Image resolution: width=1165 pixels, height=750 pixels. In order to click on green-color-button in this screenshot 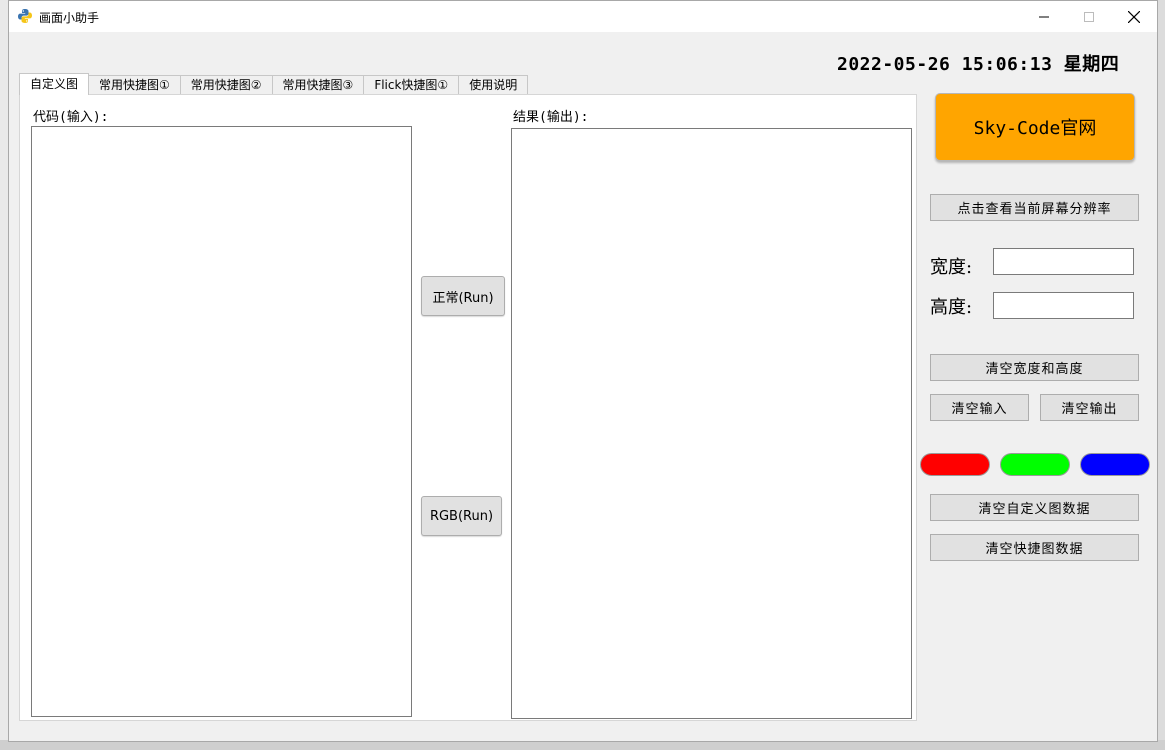, I will do `click(1035, 464)`.